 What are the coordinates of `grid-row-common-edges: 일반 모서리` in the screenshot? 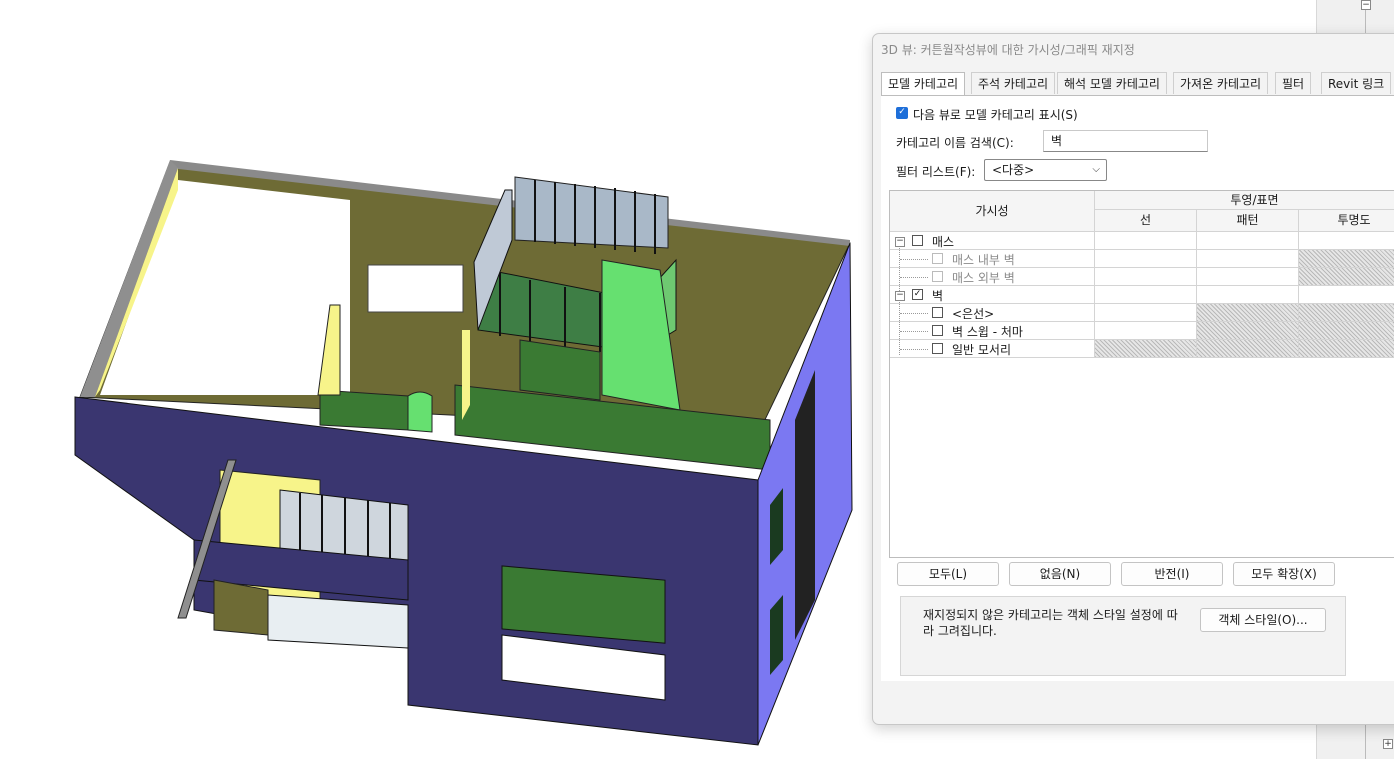 It's located at (1142, 349).